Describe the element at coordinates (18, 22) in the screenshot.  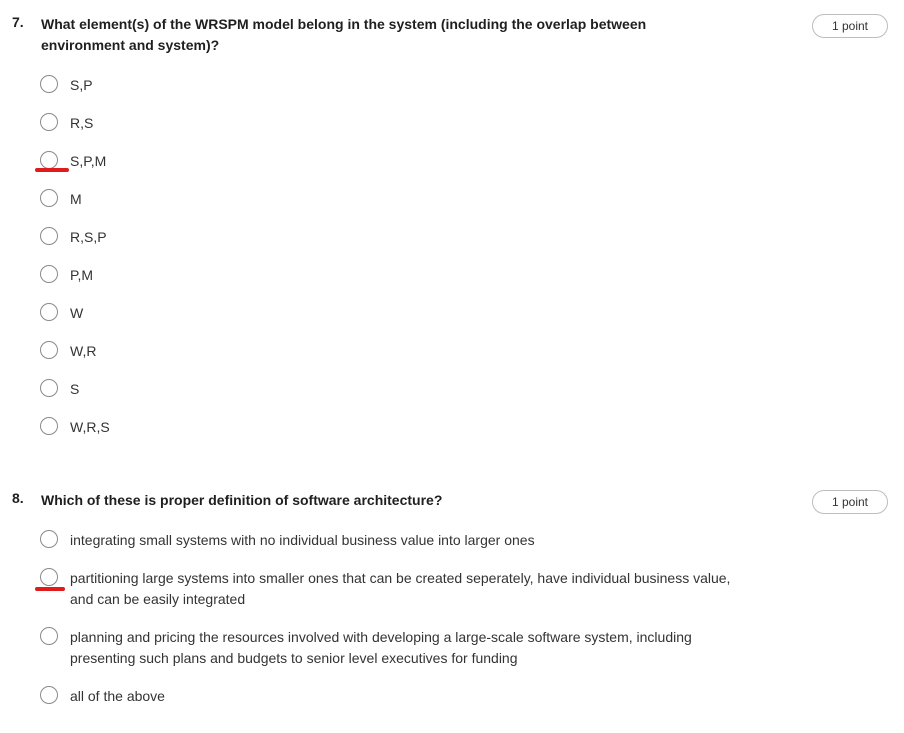
I see `question-number: 7.` at that location.